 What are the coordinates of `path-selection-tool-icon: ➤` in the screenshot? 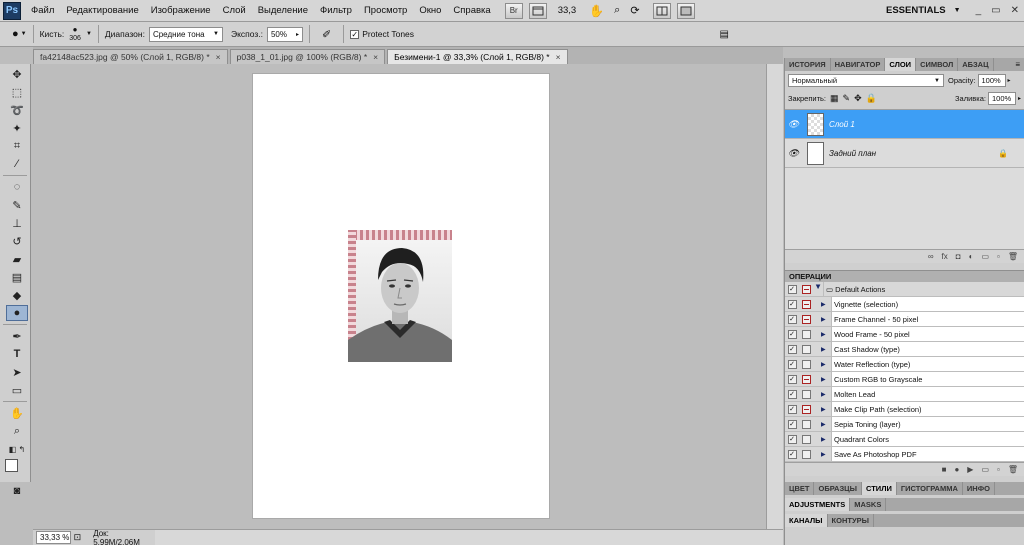 It's located at (17, 372).